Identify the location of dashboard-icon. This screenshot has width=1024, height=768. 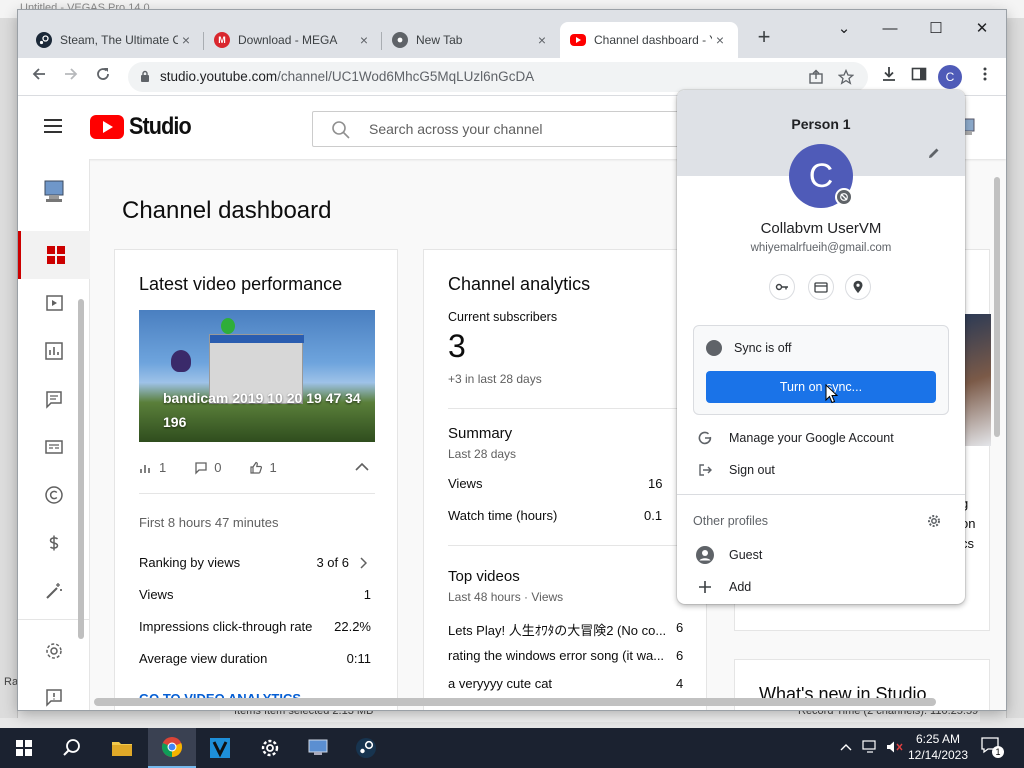
(55, 255).